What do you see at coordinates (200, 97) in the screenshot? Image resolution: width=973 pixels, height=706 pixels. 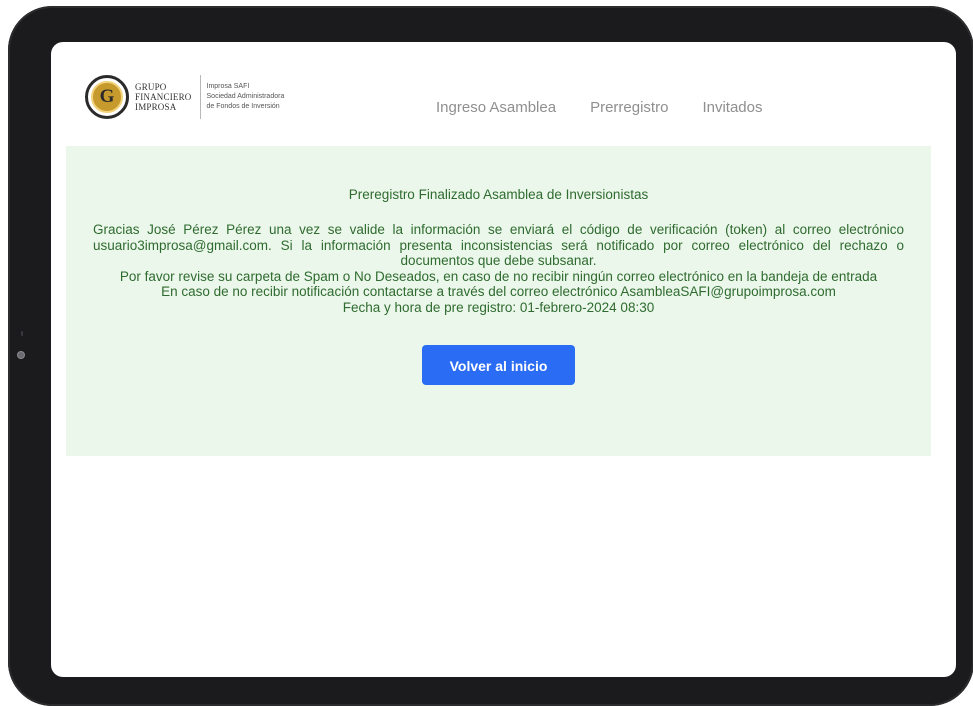 I see `logo-divider` at bounding box center [200, 97].